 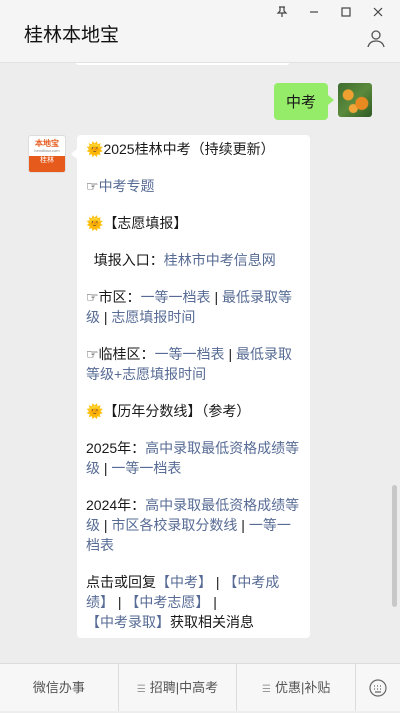 I want to click on topic-line: ☞中考专题, so click(x=193, y=186).